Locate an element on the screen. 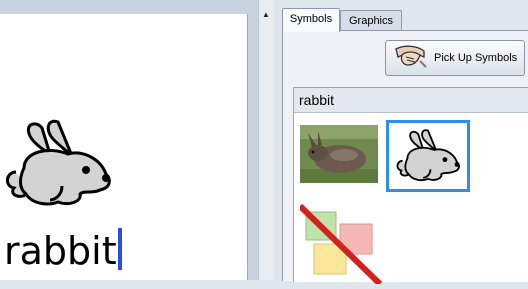  tab-graphics: Graphics is located at coordinates (371, 20).